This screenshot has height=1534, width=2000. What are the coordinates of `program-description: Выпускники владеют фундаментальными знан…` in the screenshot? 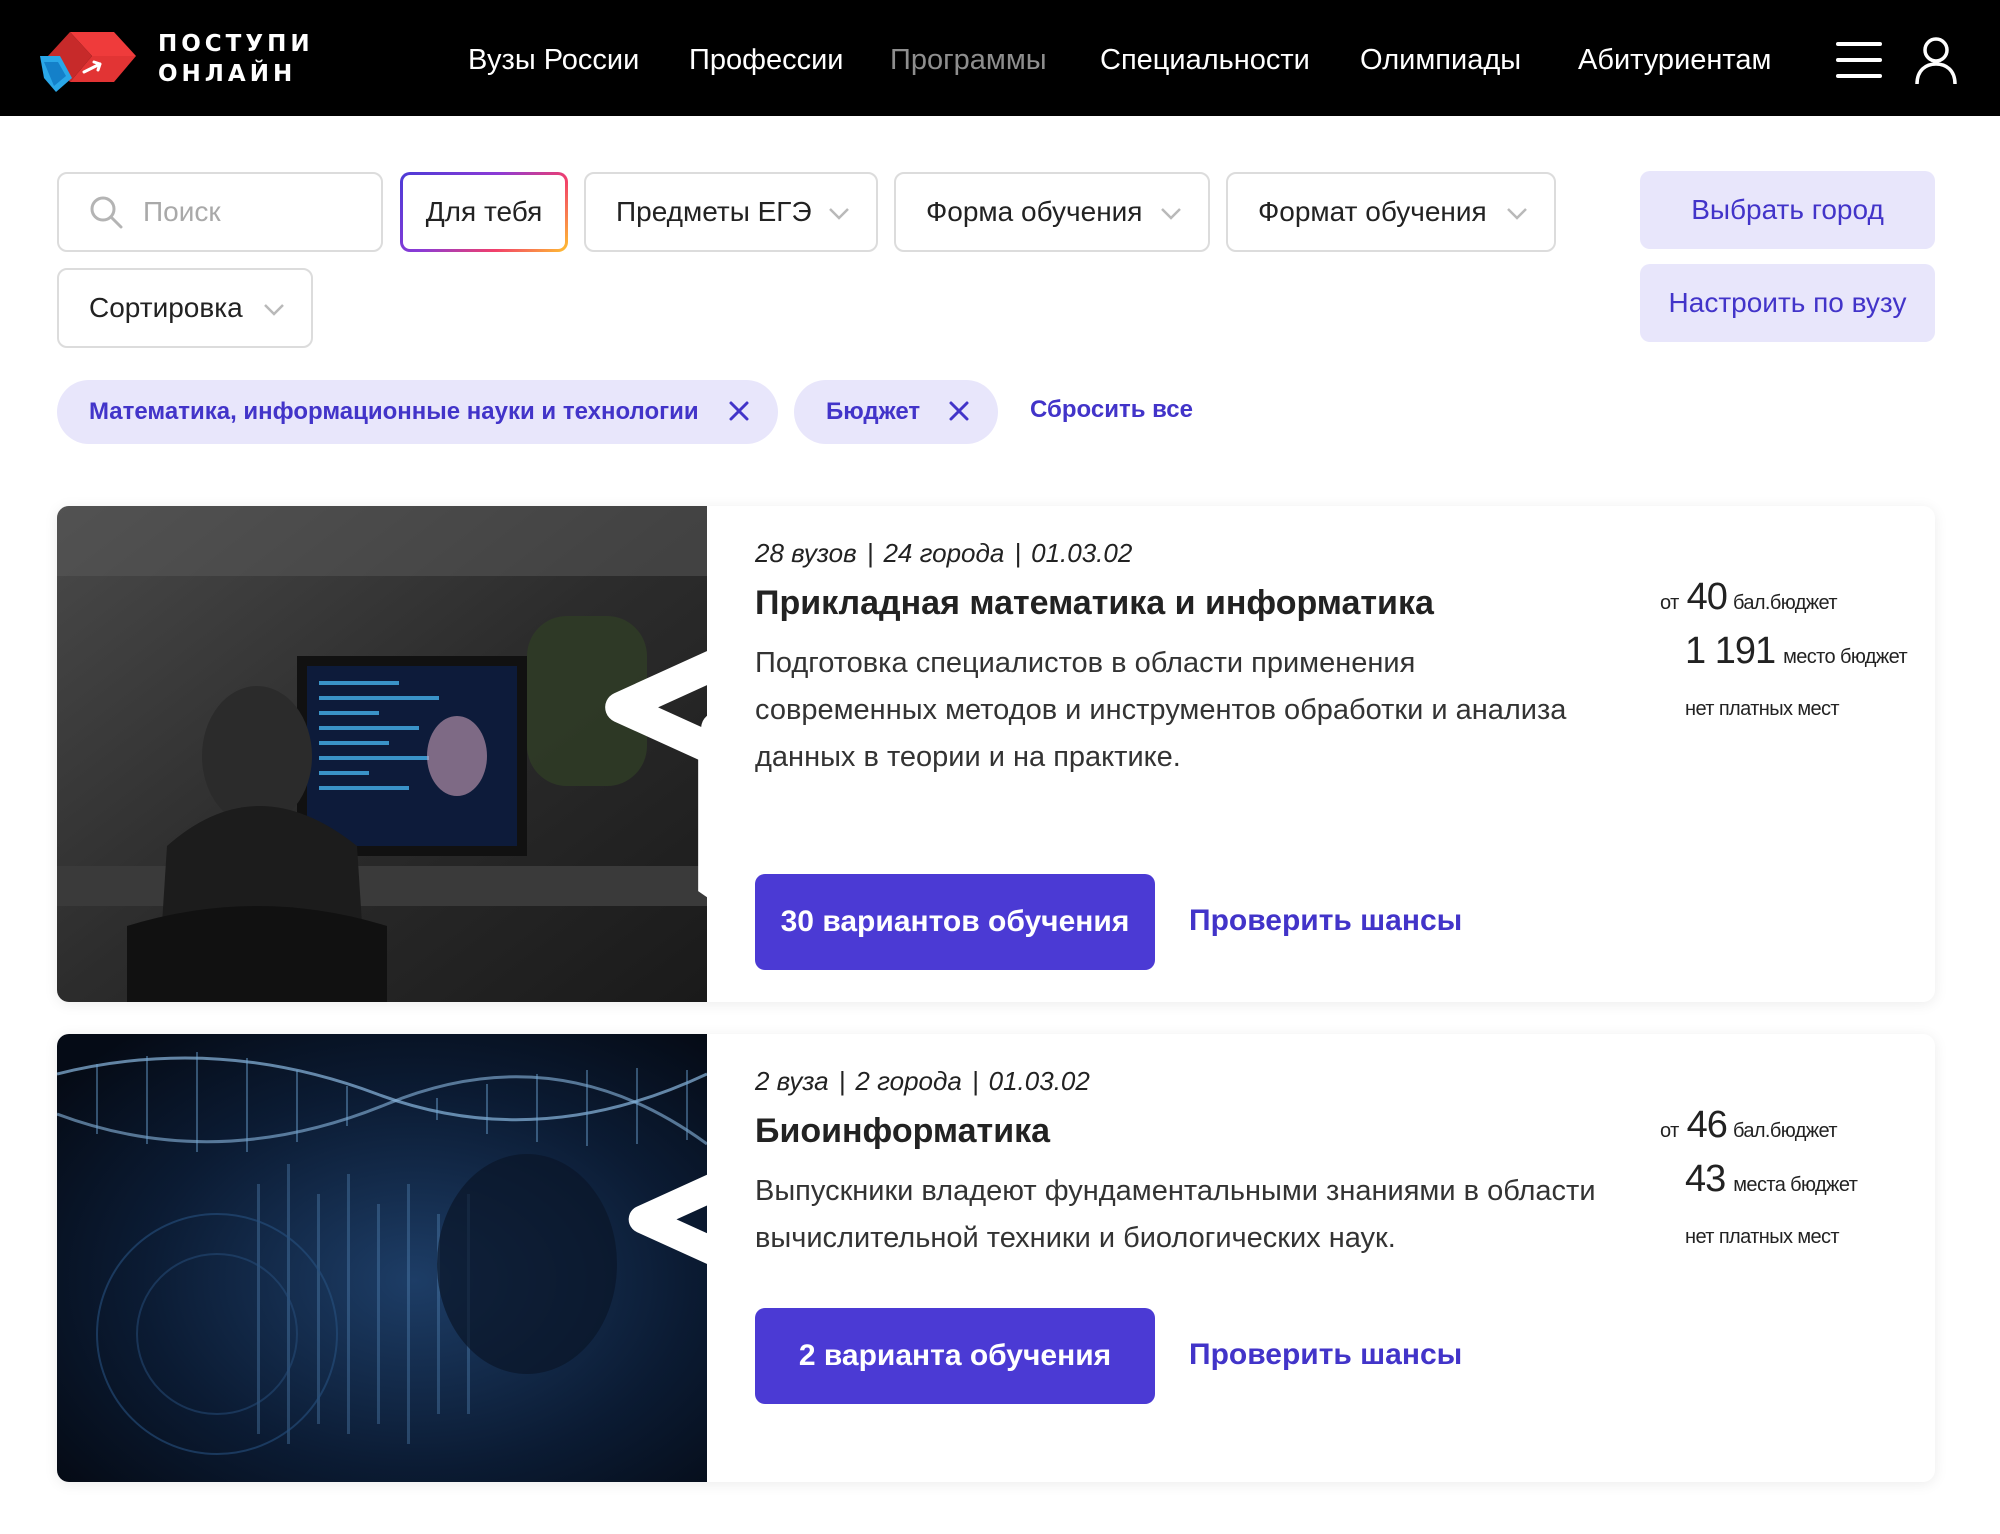 It's located at (1175, 1214).